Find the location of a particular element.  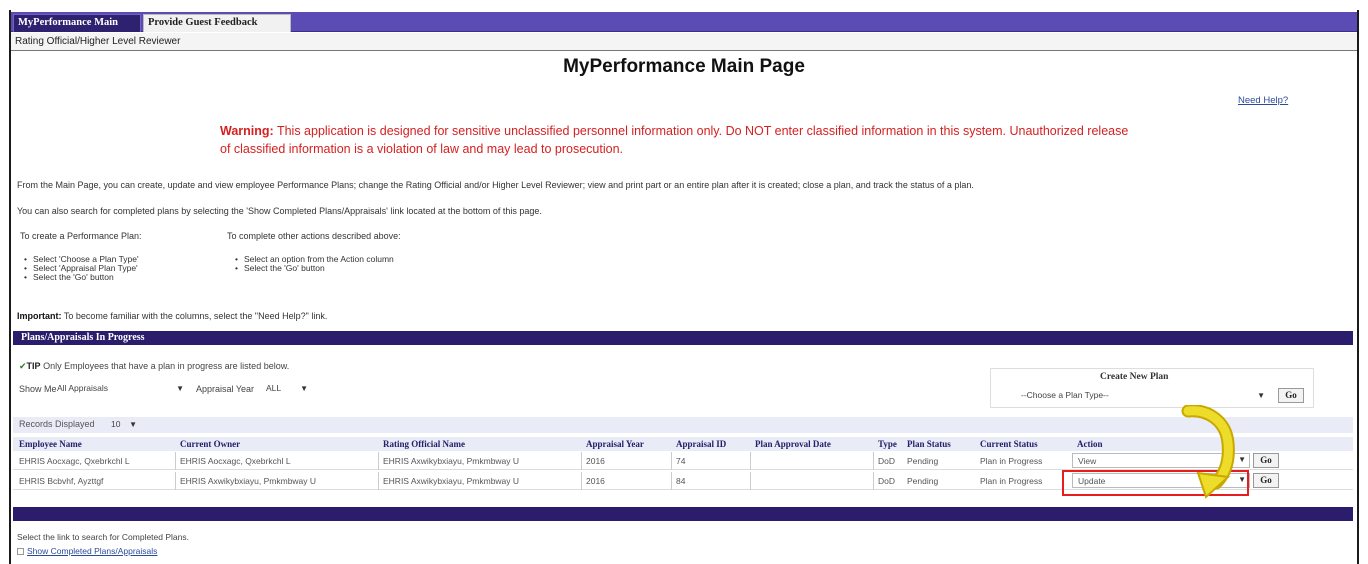

col-appraisal-id: Appraisal ID is located at coordinates (701, 444).